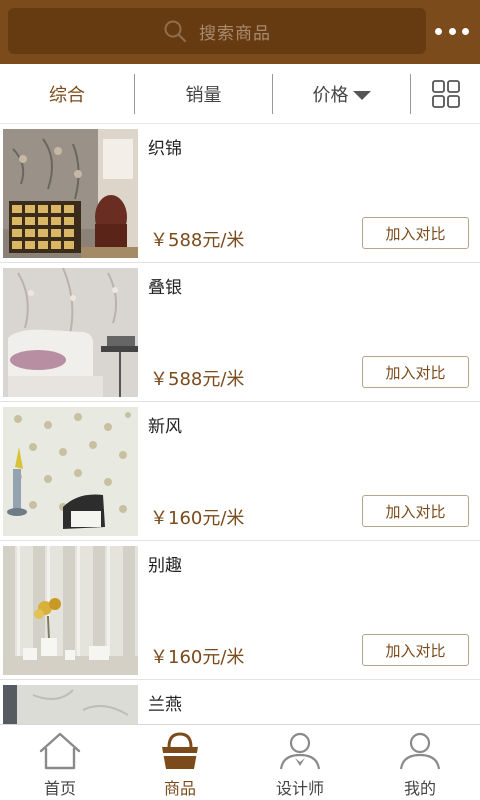 This screenshot has width=480, height=800. Describe the element at coordinates (165, 566) in the screenshot. I see `product-name: 别趣` at that location.